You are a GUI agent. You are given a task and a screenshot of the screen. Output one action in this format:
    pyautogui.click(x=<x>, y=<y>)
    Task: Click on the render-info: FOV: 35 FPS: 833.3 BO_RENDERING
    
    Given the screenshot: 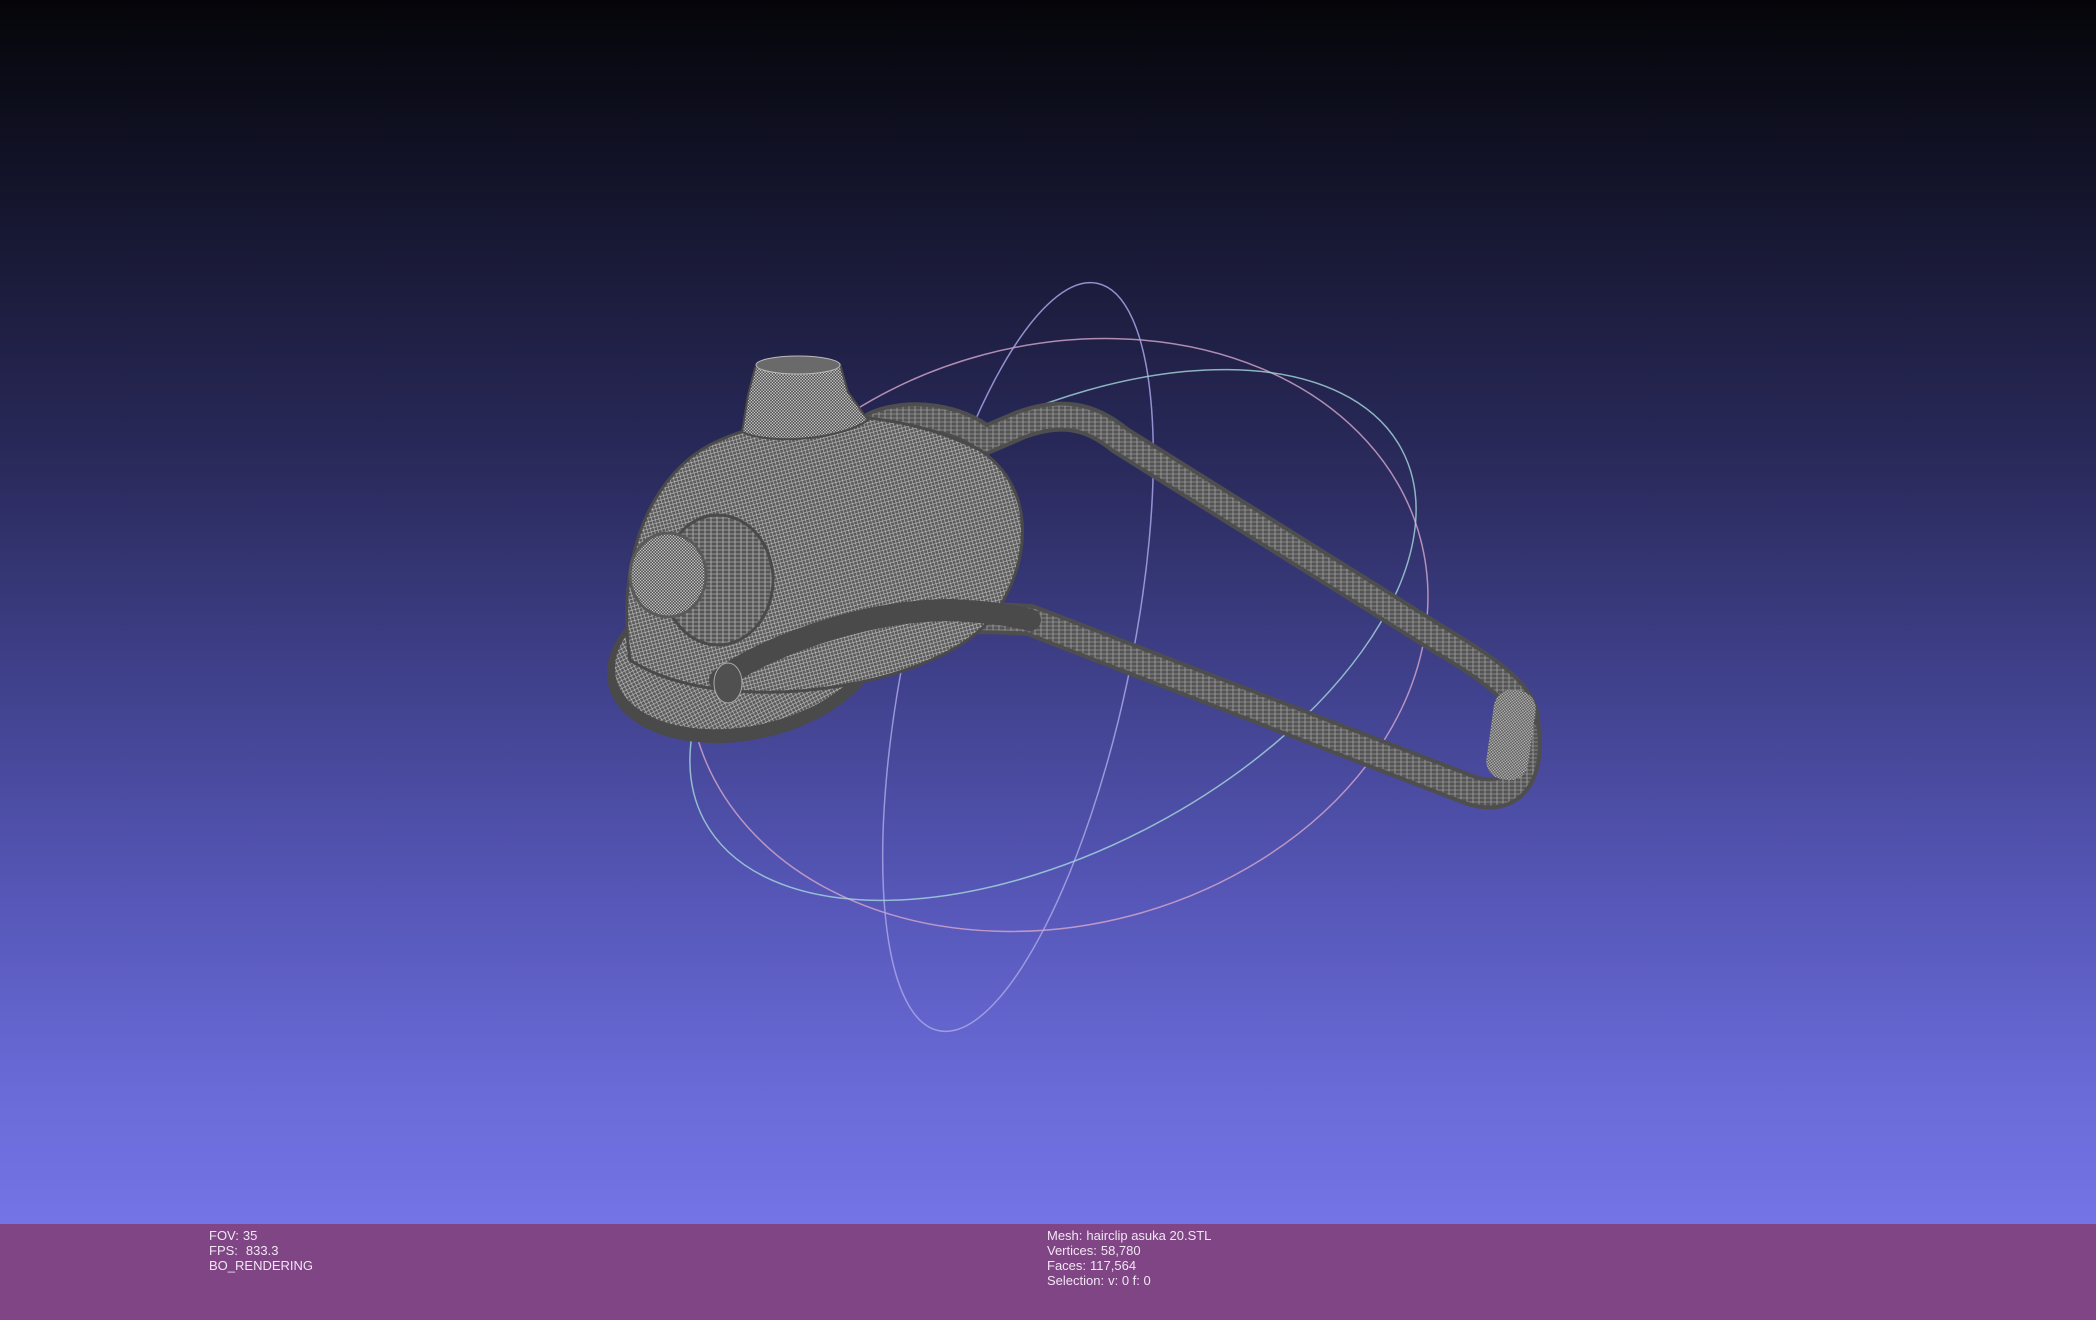 What is the action you would take?
    pyautogui.click(x=261, y=1250)
    